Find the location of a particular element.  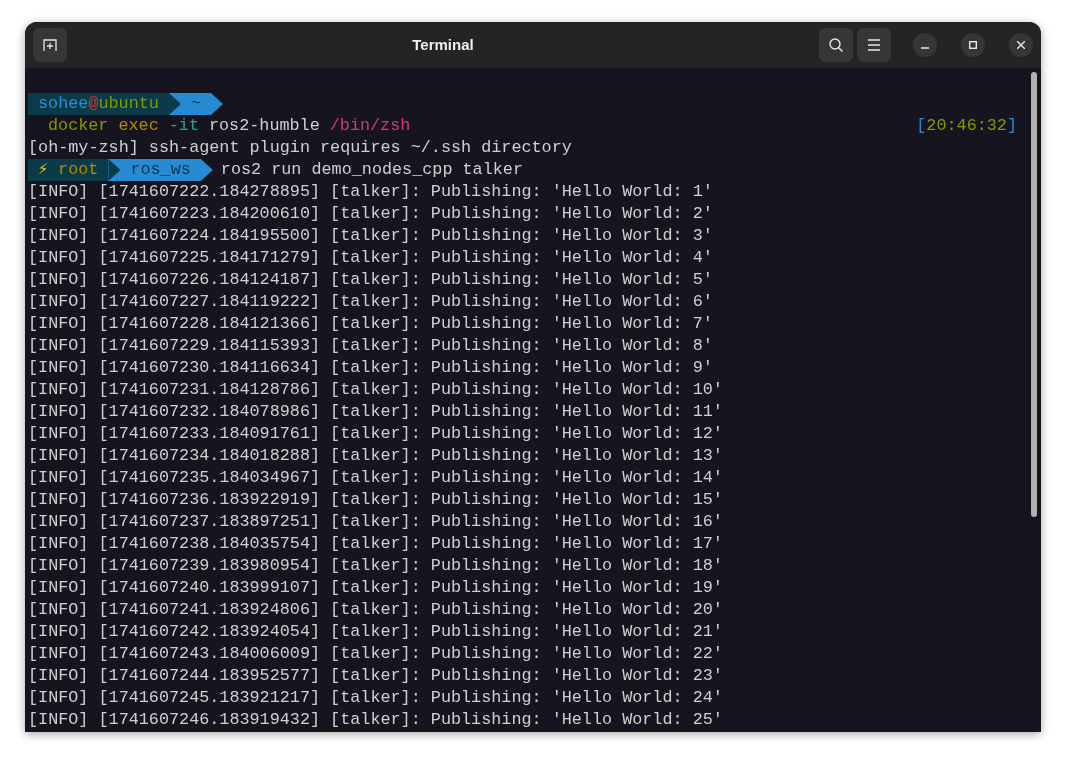

command-text: ros2-humble is located at coordinates (264, 126).